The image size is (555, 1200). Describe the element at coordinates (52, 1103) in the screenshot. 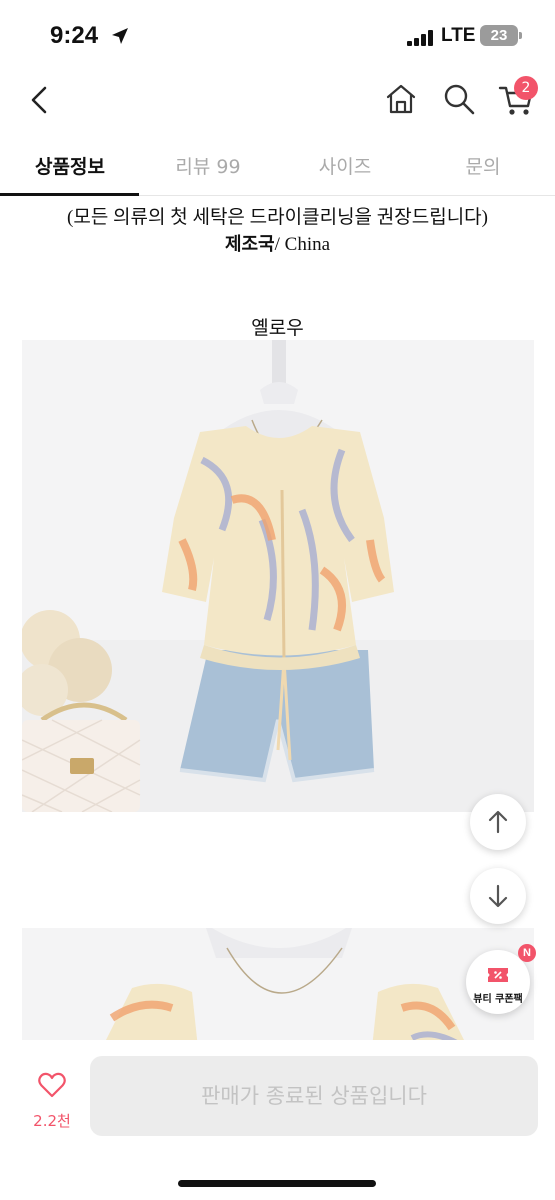

I see `like-button: 2.2천` at that location.